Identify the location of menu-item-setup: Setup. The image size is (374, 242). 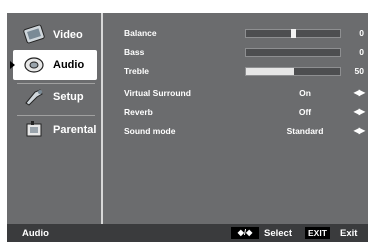
(55, 97).